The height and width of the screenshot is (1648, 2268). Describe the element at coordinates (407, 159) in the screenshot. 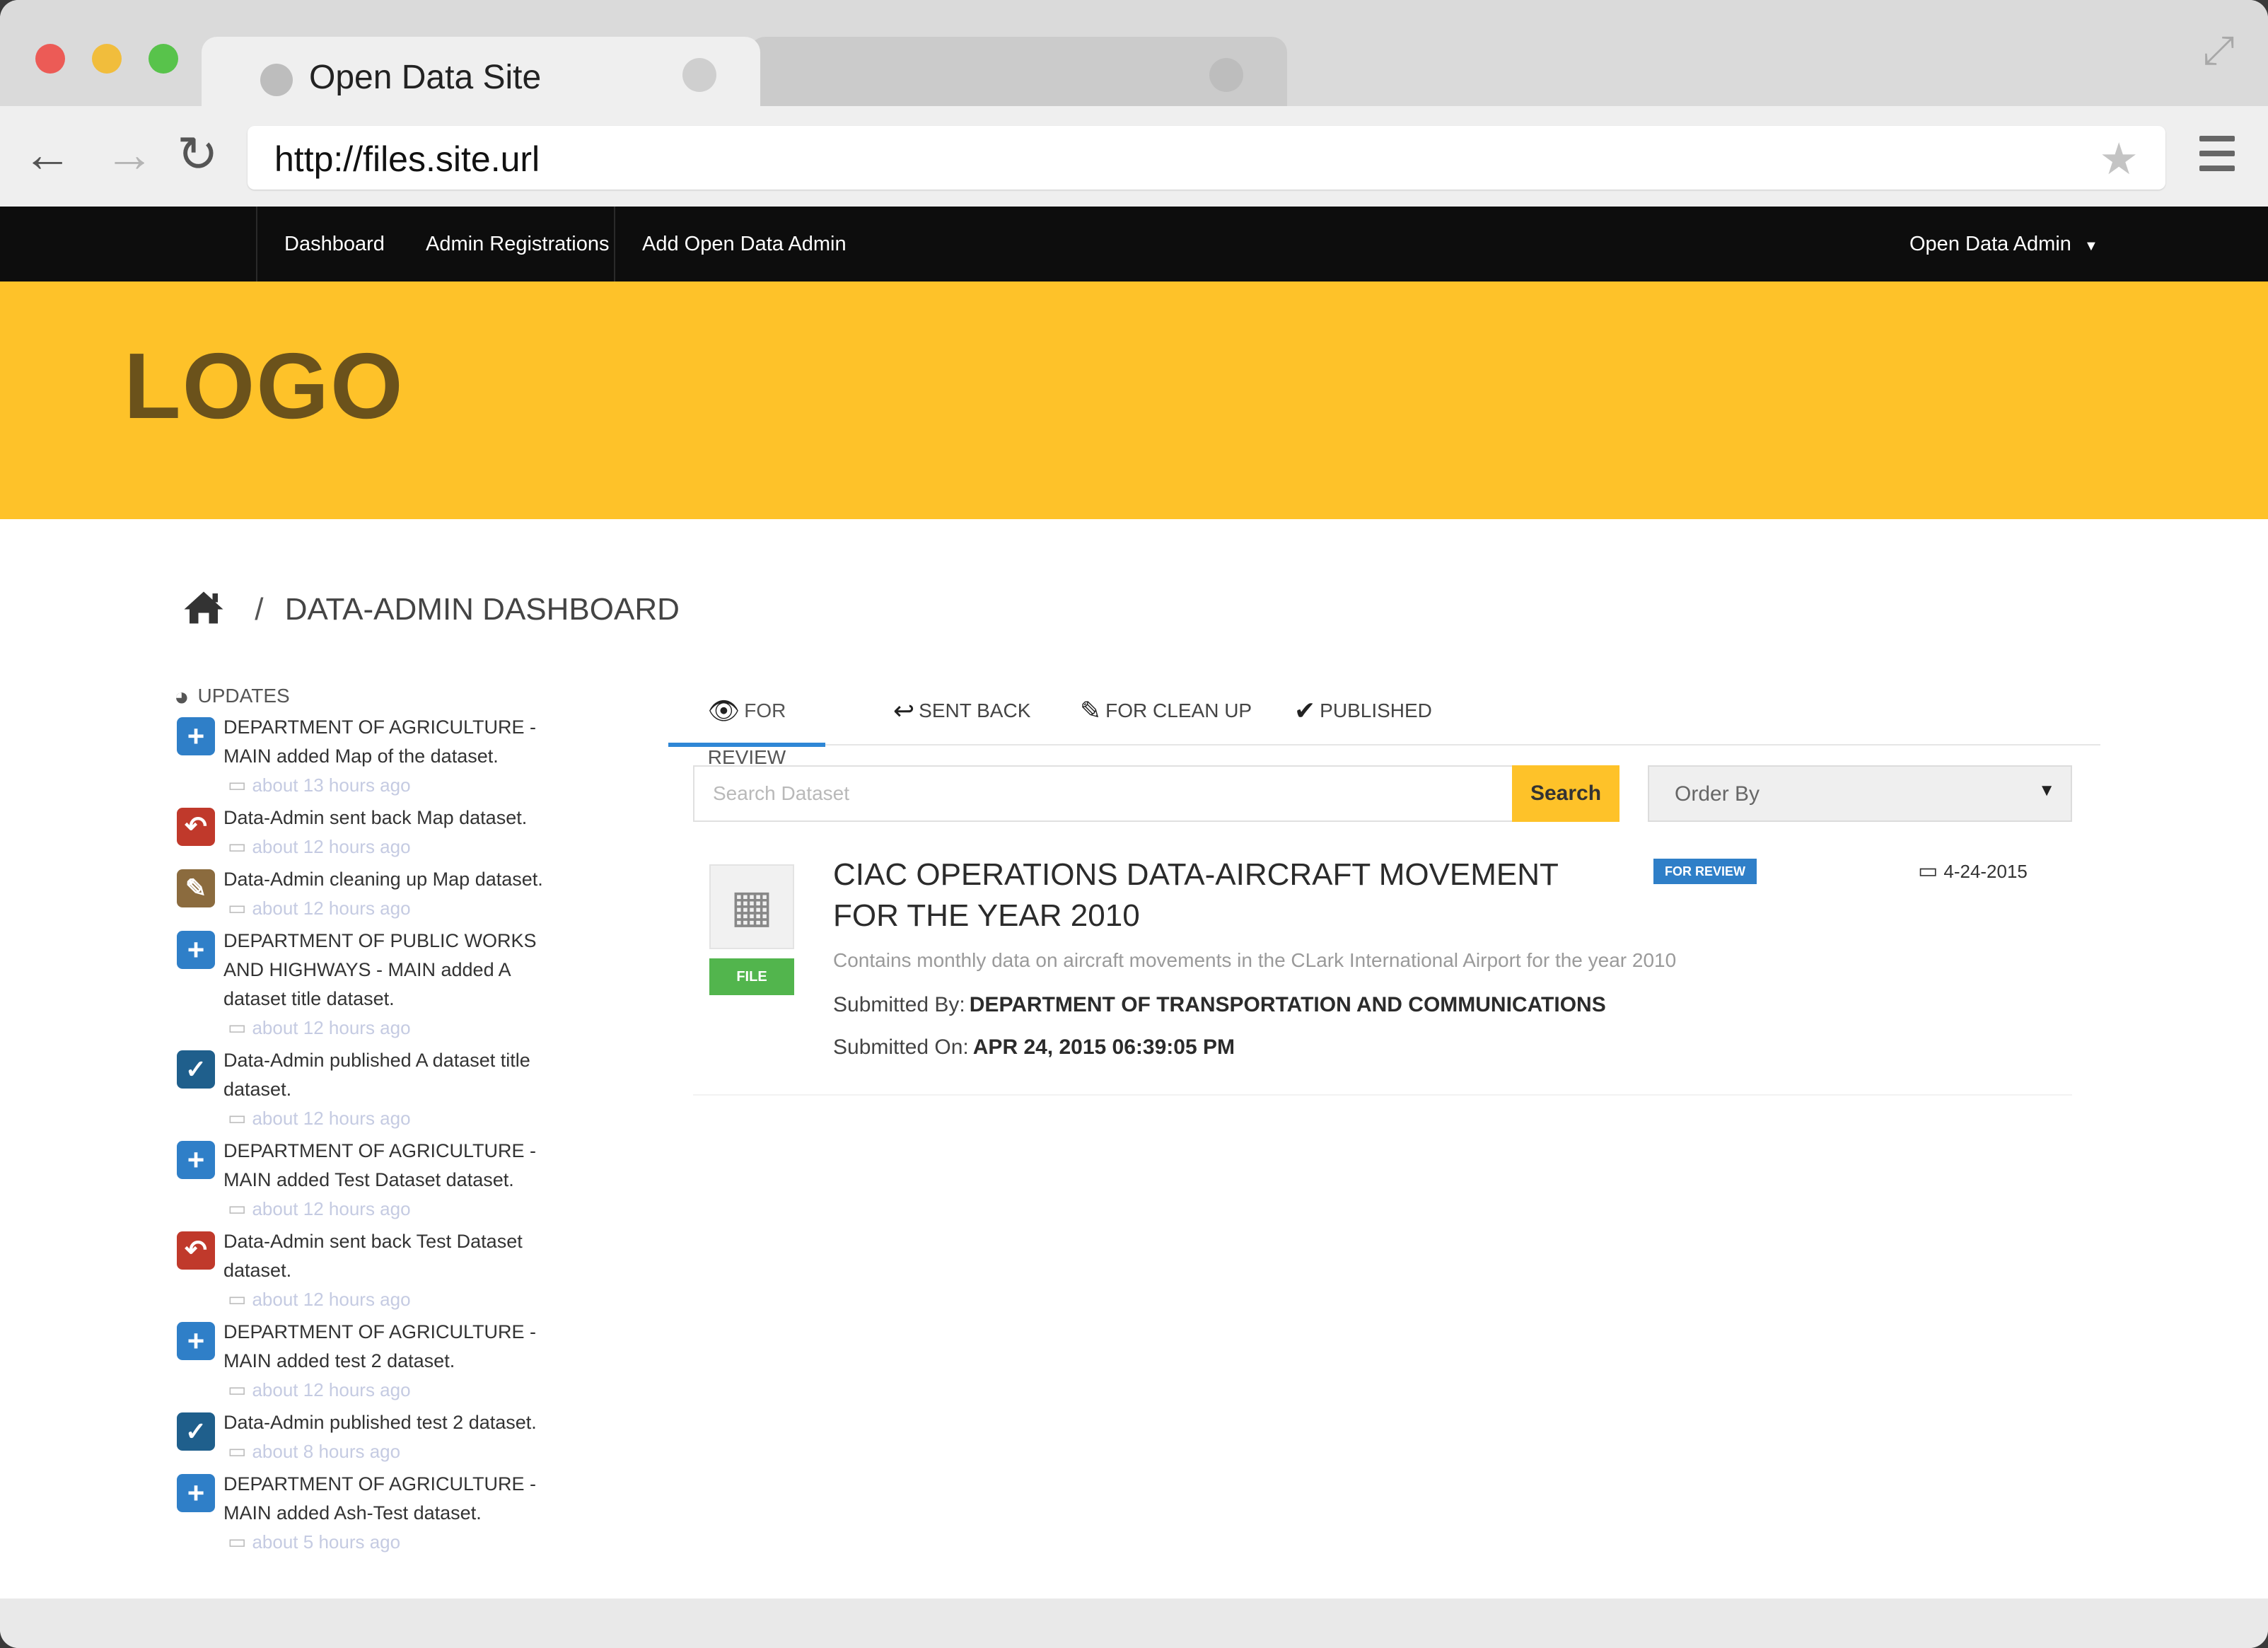

I see `url-text: http://files.site.url` at that location.